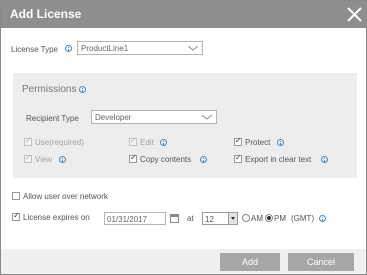 This screenshot has width=367, height=275. What do you see at coordinates (190, 218) in the screenshot?
I see `at-label: at` at bounding box center [190, 218].